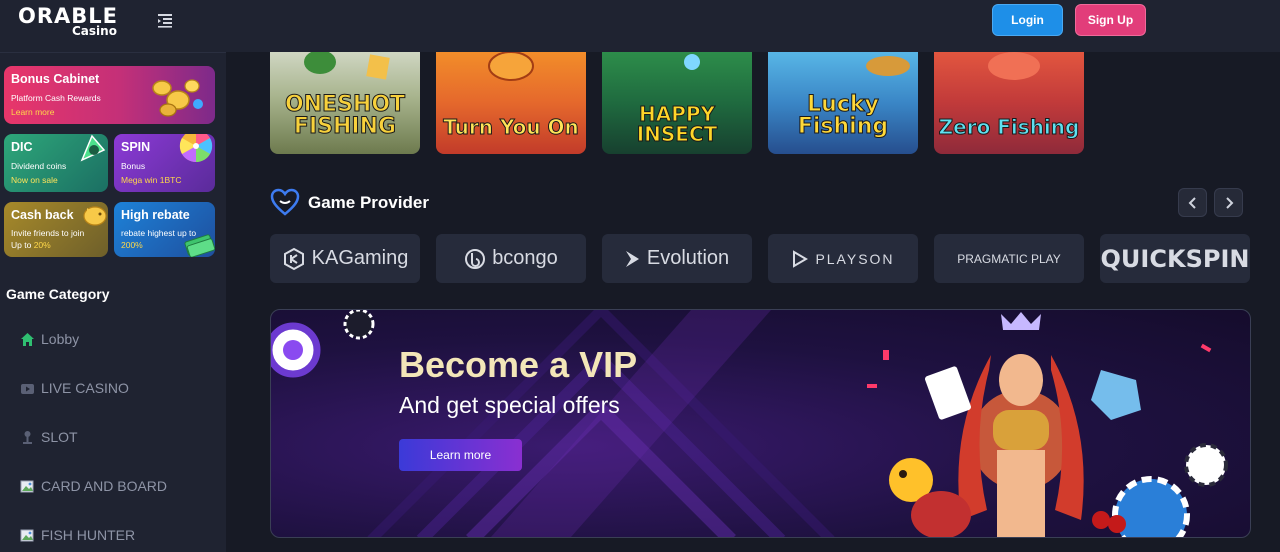  Describe the element at coordinates (1009, 103) in the screenshot. I see `game-tile-zero-fishing: Zero Fishing` at that location.